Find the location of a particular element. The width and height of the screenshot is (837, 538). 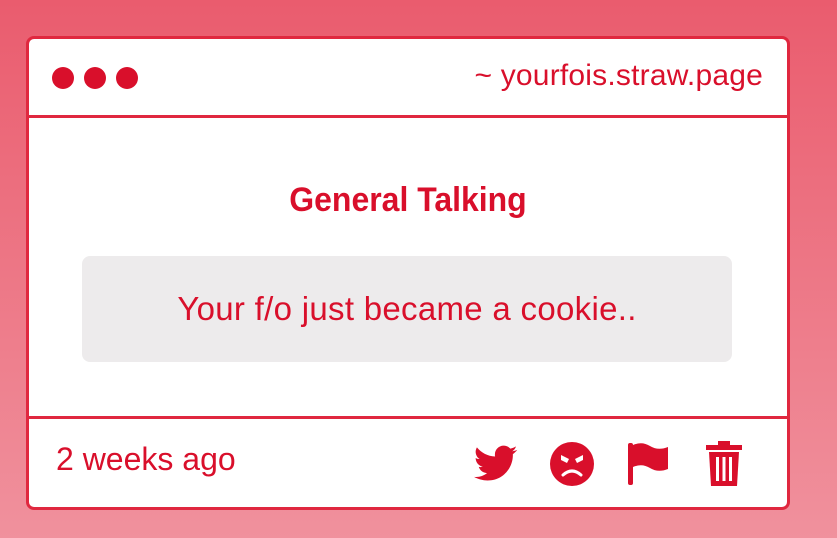

post-timestamp: 2 weeks ago is located at coordinates (146, 459).